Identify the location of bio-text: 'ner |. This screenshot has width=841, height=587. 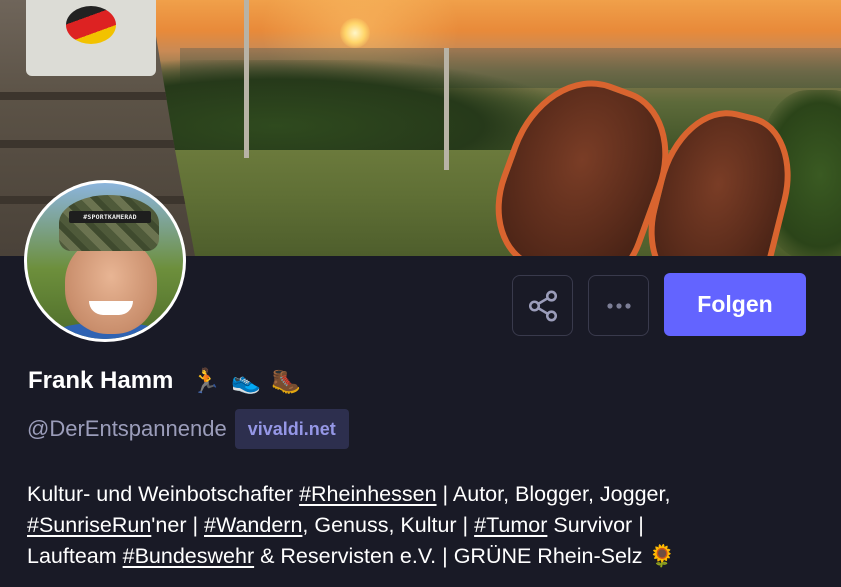
(178, 525).